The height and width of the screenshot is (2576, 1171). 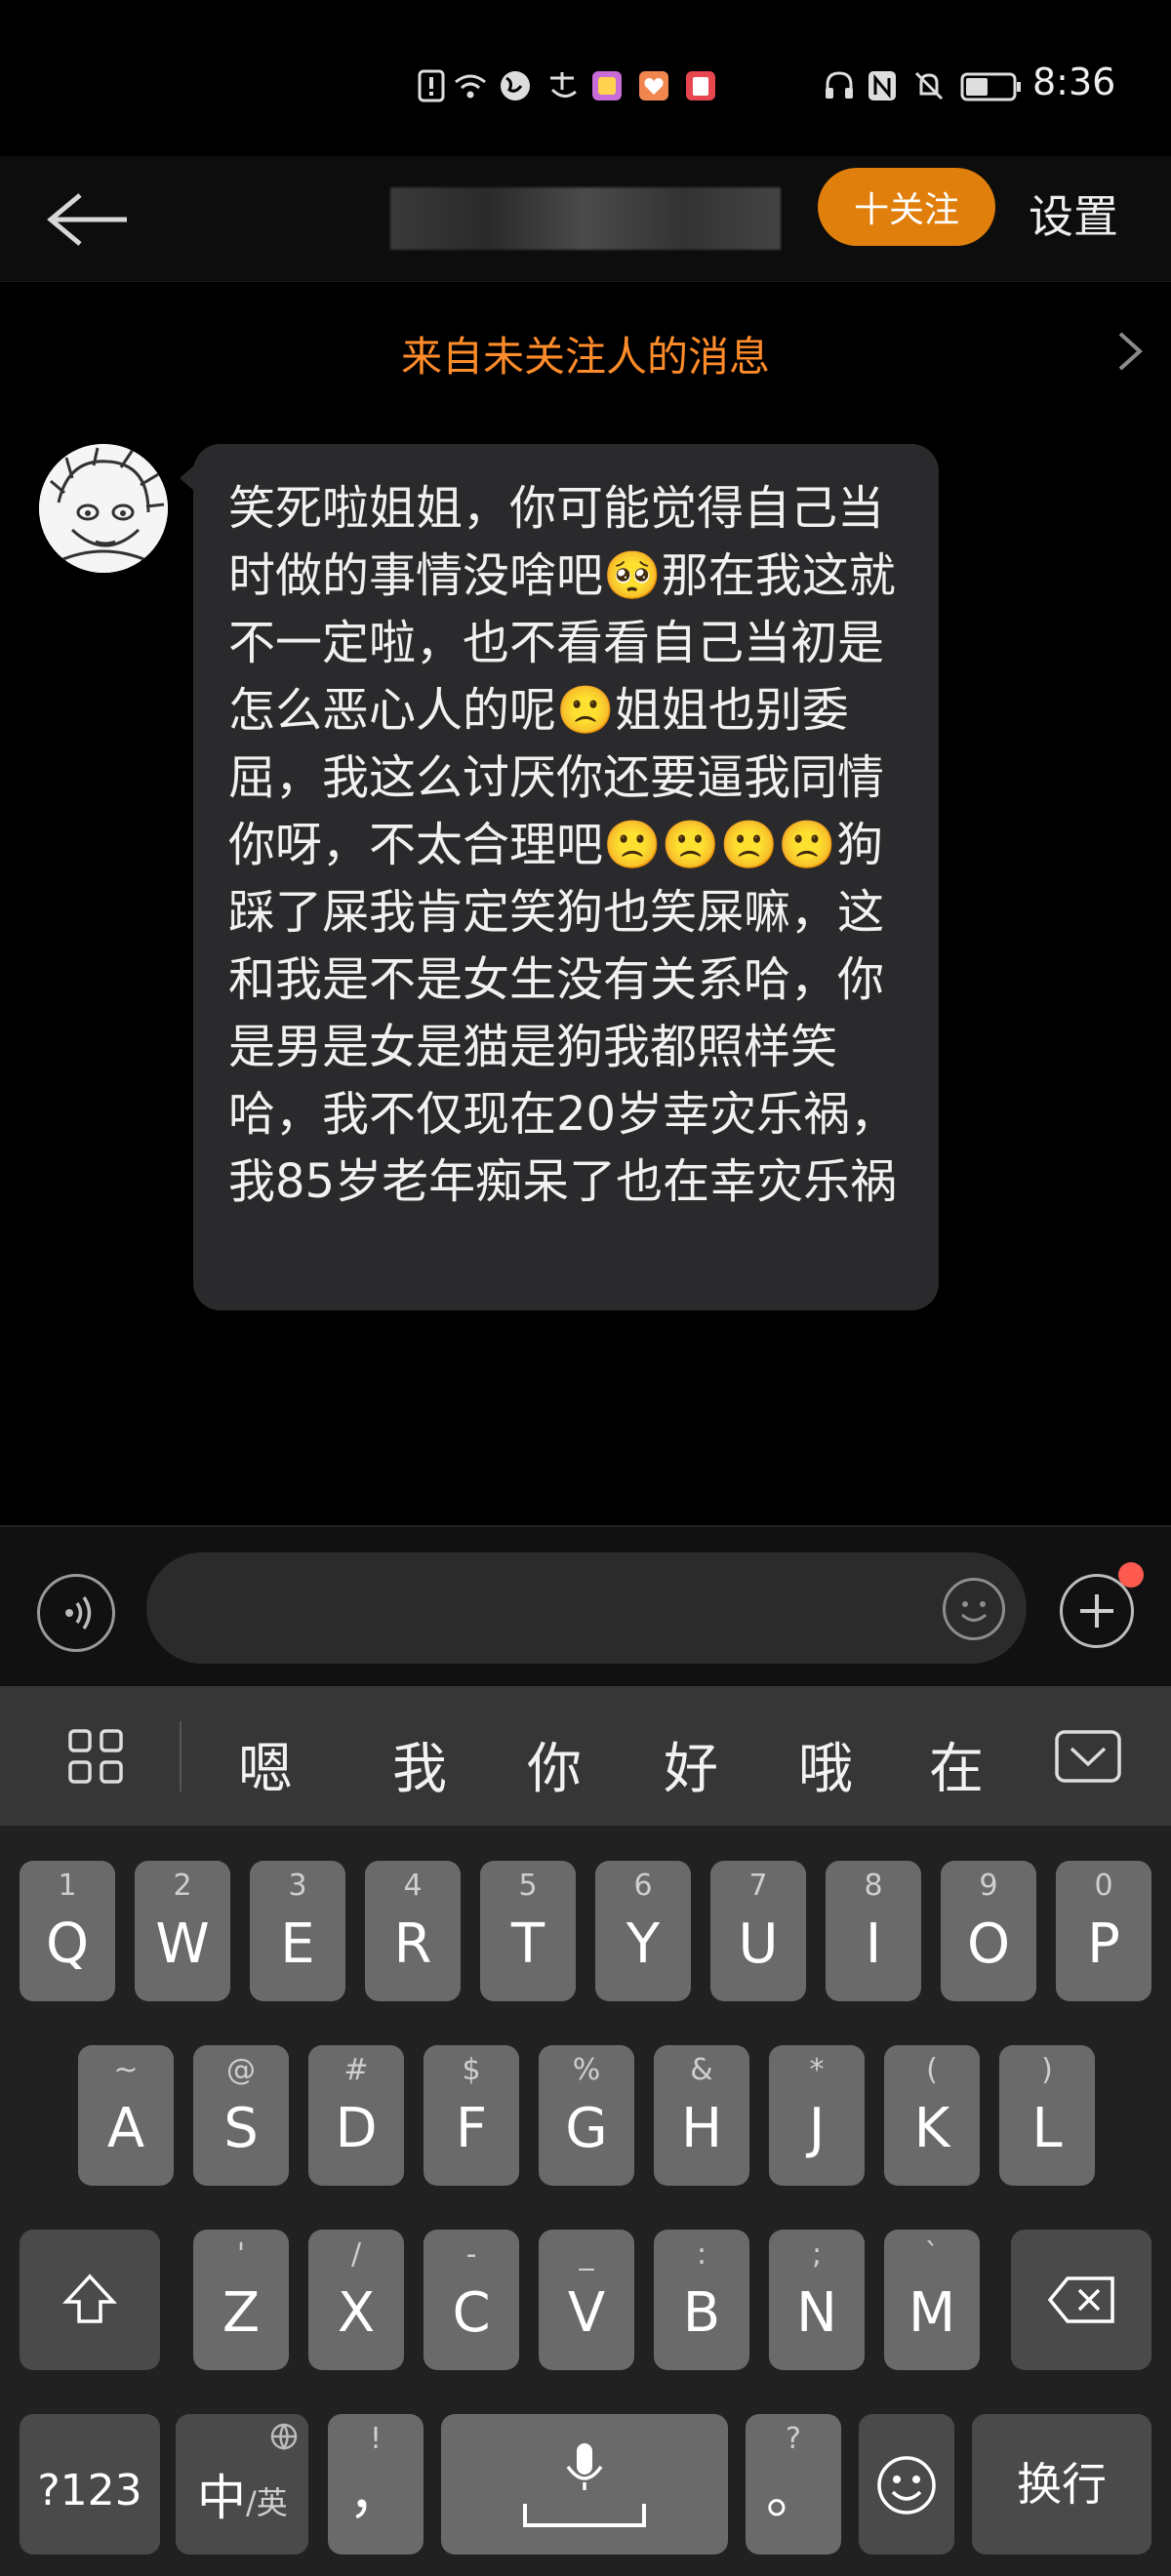 I want to click on message-input, so click(x=586, y=1608).